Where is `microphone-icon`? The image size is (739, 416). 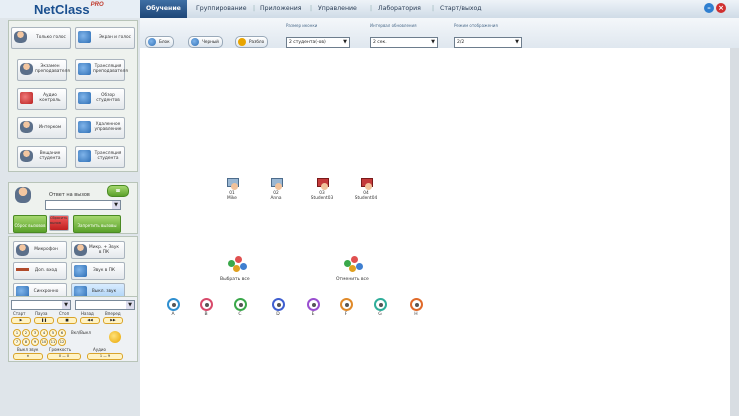 microphone-icon is located at coordinates (22, 250).